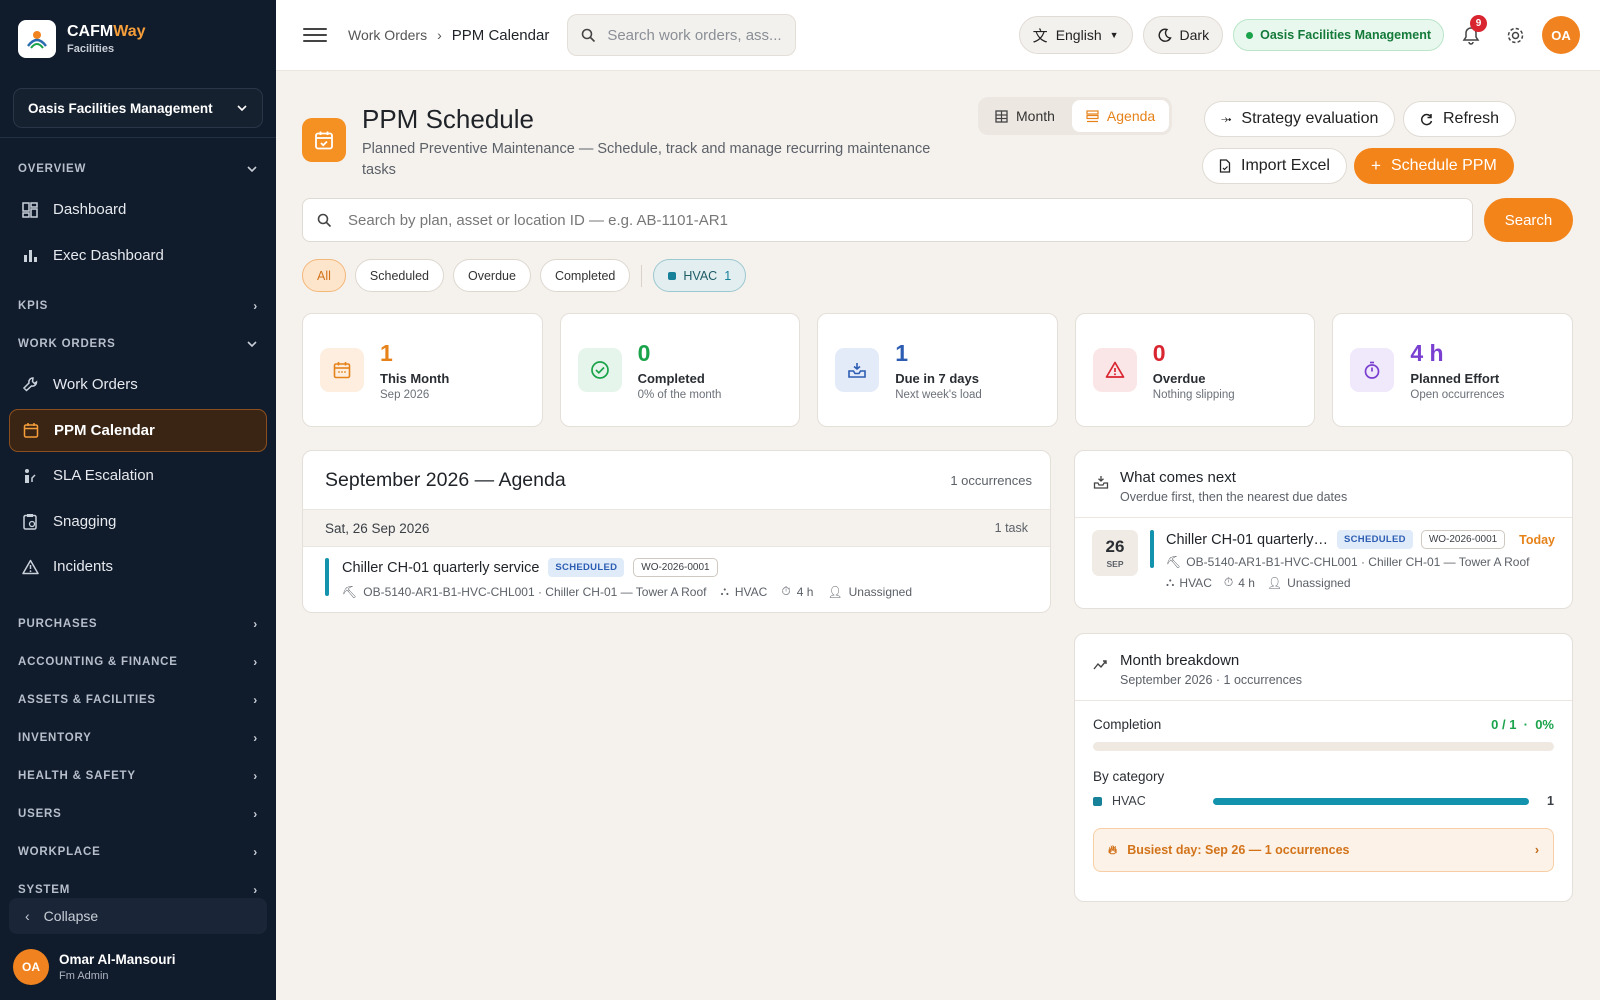 The height and width of the screenshot is (1000, 1600). Describe the element at coordinates (399, 275) in the screenshot. I see `filter-scheduled: Scheduled` at that location.